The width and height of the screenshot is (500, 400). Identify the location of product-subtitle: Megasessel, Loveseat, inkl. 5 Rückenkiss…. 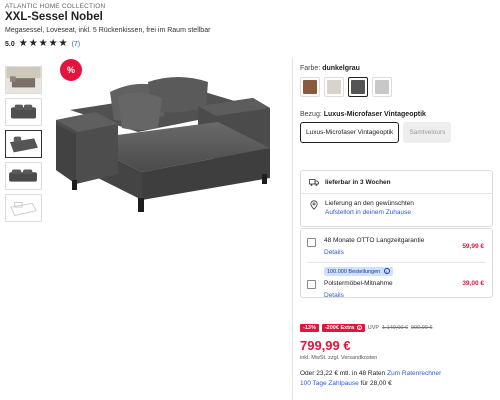
(108, 30).